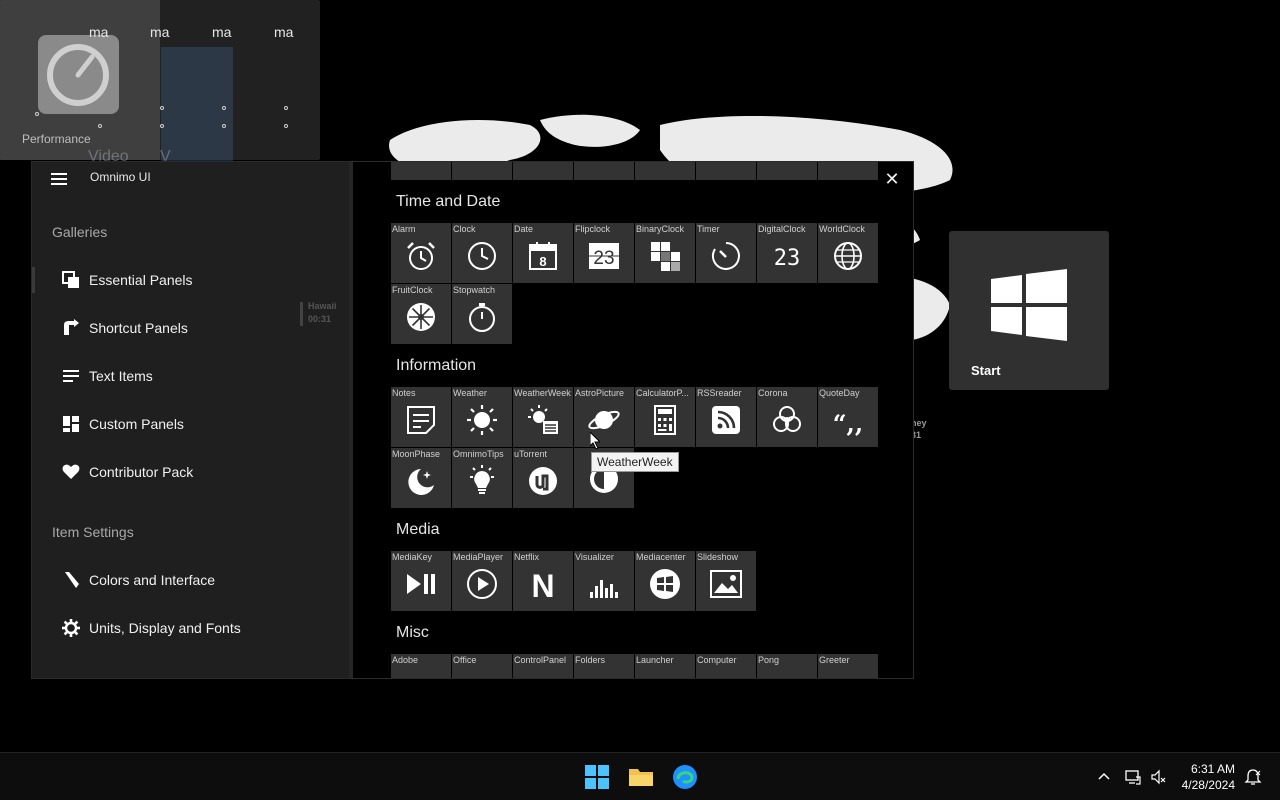 The width and height of the screenshot is (1280, 800). I want to click on sidebar-item-contributor-pack: Contributor Pack, so click(192, 472).